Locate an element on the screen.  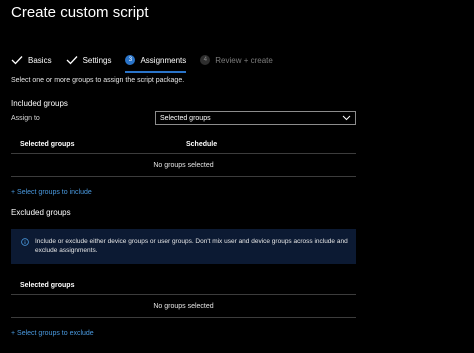
assign-to-dropdown: Selected groups is located at coordinates (255, 118).